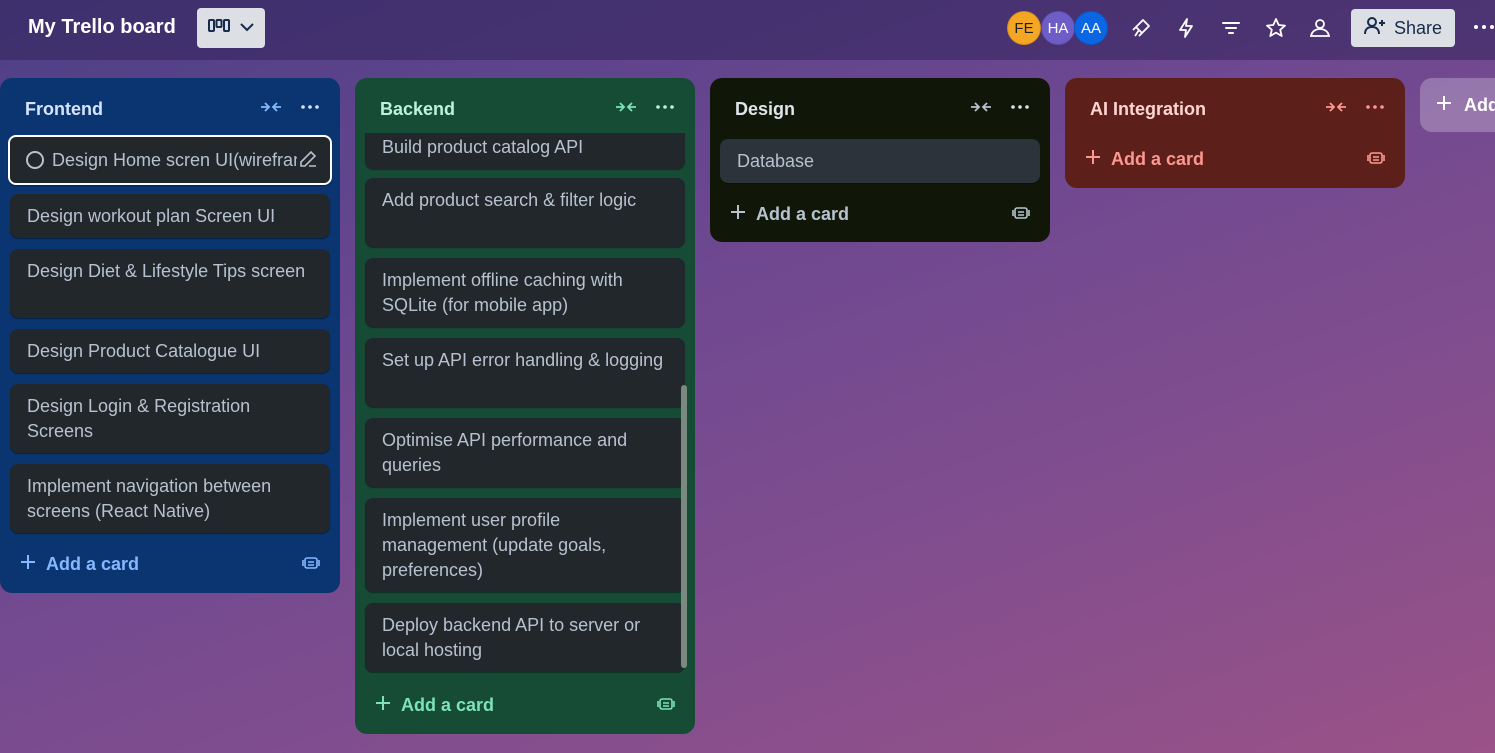 The width and height of the screenshot is (1495, 753). I want to click on card-title: Add product search & filter logic, so click(509, 200).